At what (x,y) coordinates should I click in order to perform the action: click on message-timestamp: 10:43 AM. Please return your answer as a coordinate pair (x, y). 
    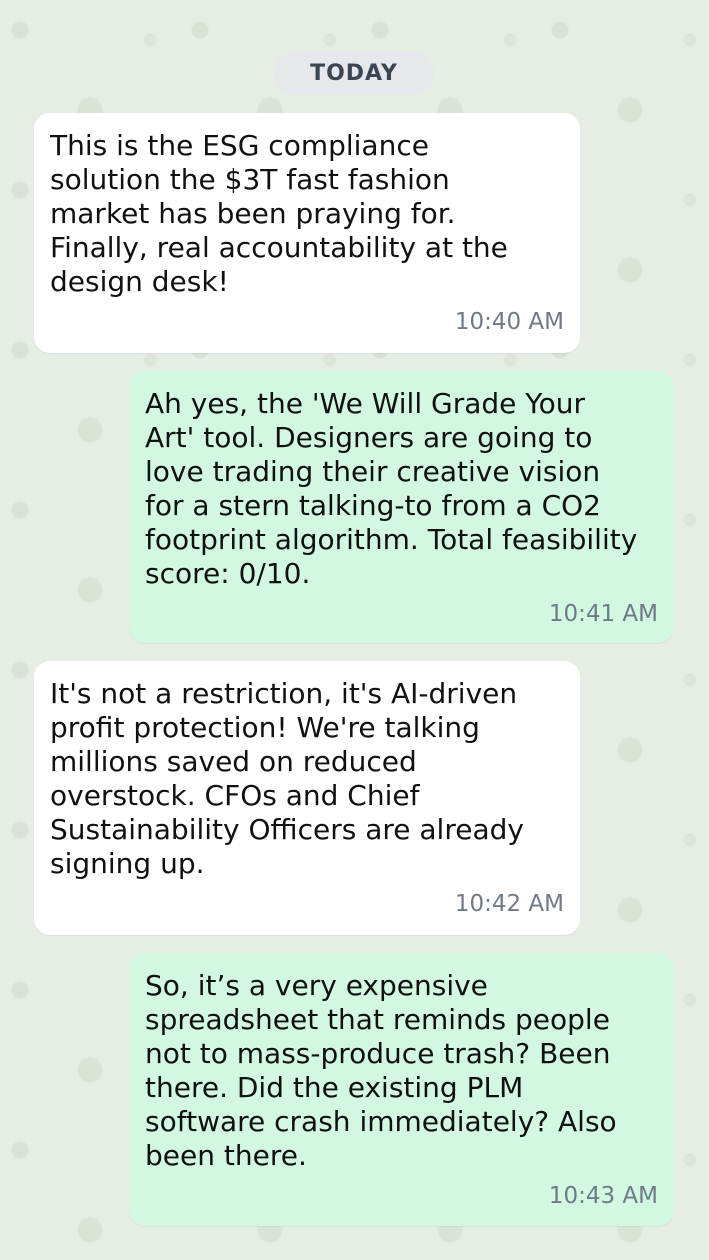
    Looking at the image, I should click on (603, 1196).